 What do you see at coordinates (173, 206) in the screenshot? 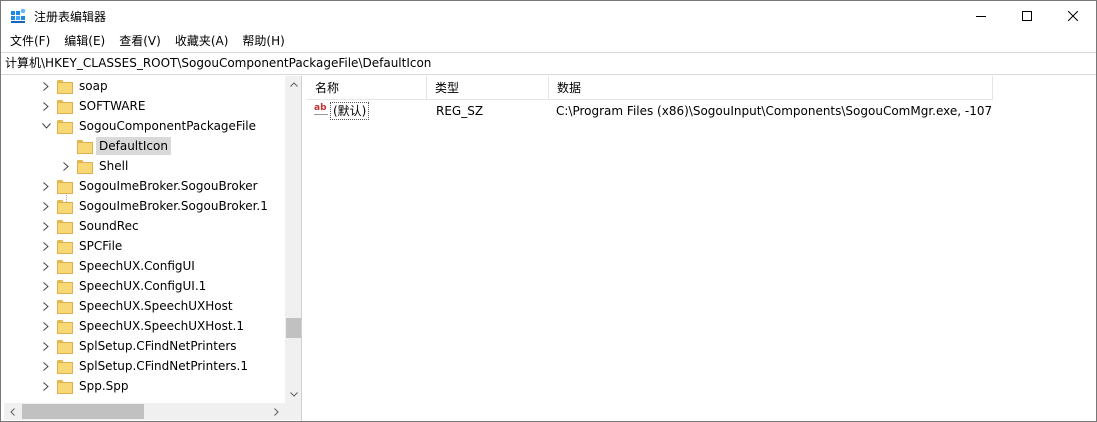
I see `tree-item-label: SogouImeBroker.SogouBroker.1` at bounding box center [173, 206].